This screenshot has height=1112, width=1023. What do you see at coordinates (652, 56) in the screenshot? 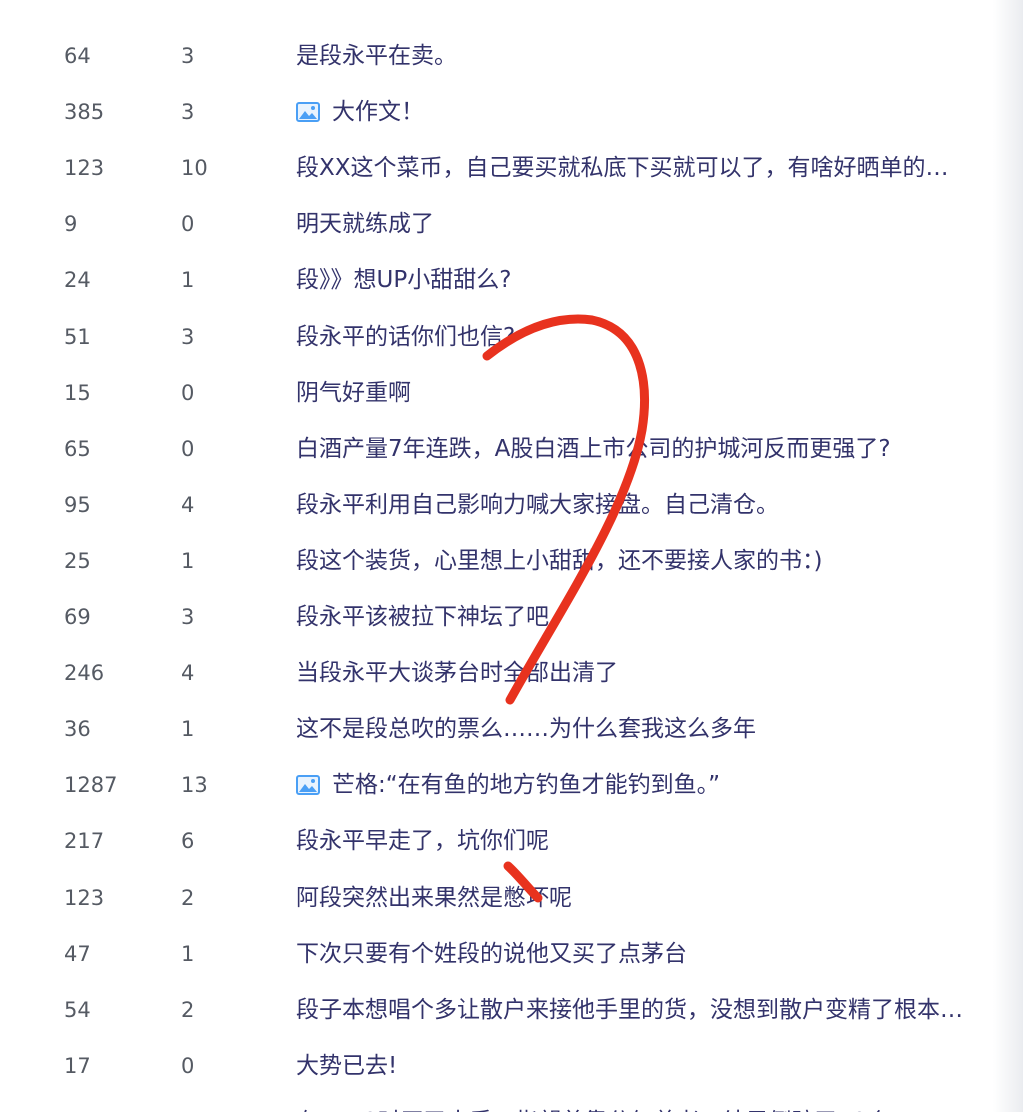
I see `post-title-link: 是段永平在卖。` at bounding box center [652, 56].